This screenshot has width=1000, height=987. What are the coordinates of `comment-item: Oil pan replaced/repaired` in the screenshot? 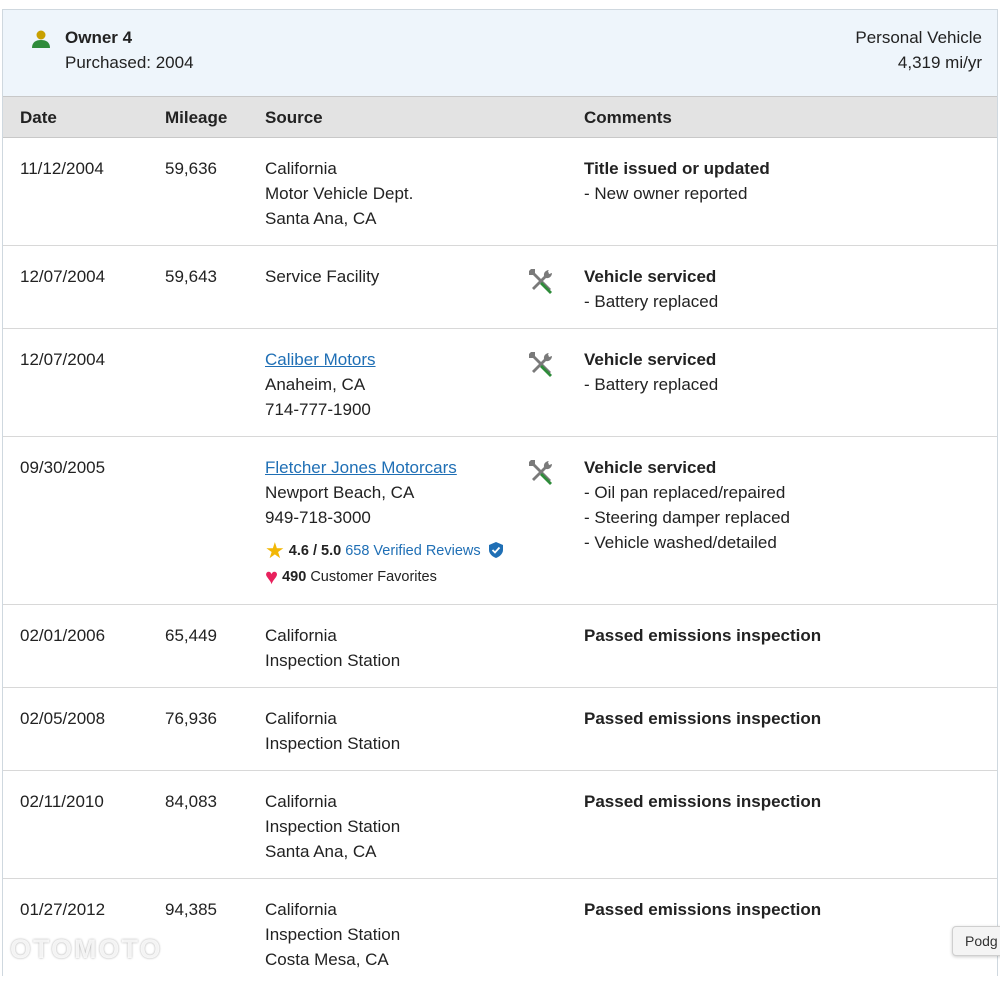 It's located at (784, 492).